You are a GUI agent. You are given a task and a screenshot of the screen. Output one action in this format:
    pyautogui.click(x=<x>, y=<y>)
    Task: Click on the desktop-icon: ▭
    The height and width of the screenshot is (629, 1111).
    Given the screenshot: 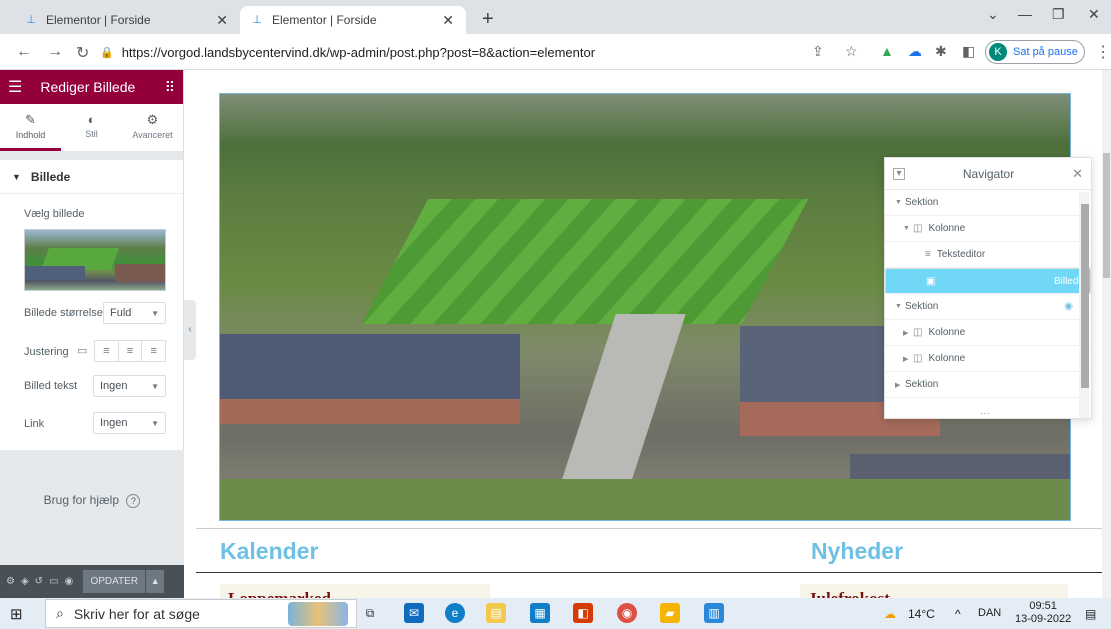 What is the action you would take?
    pyautogui.click(x=82, y=350)
    